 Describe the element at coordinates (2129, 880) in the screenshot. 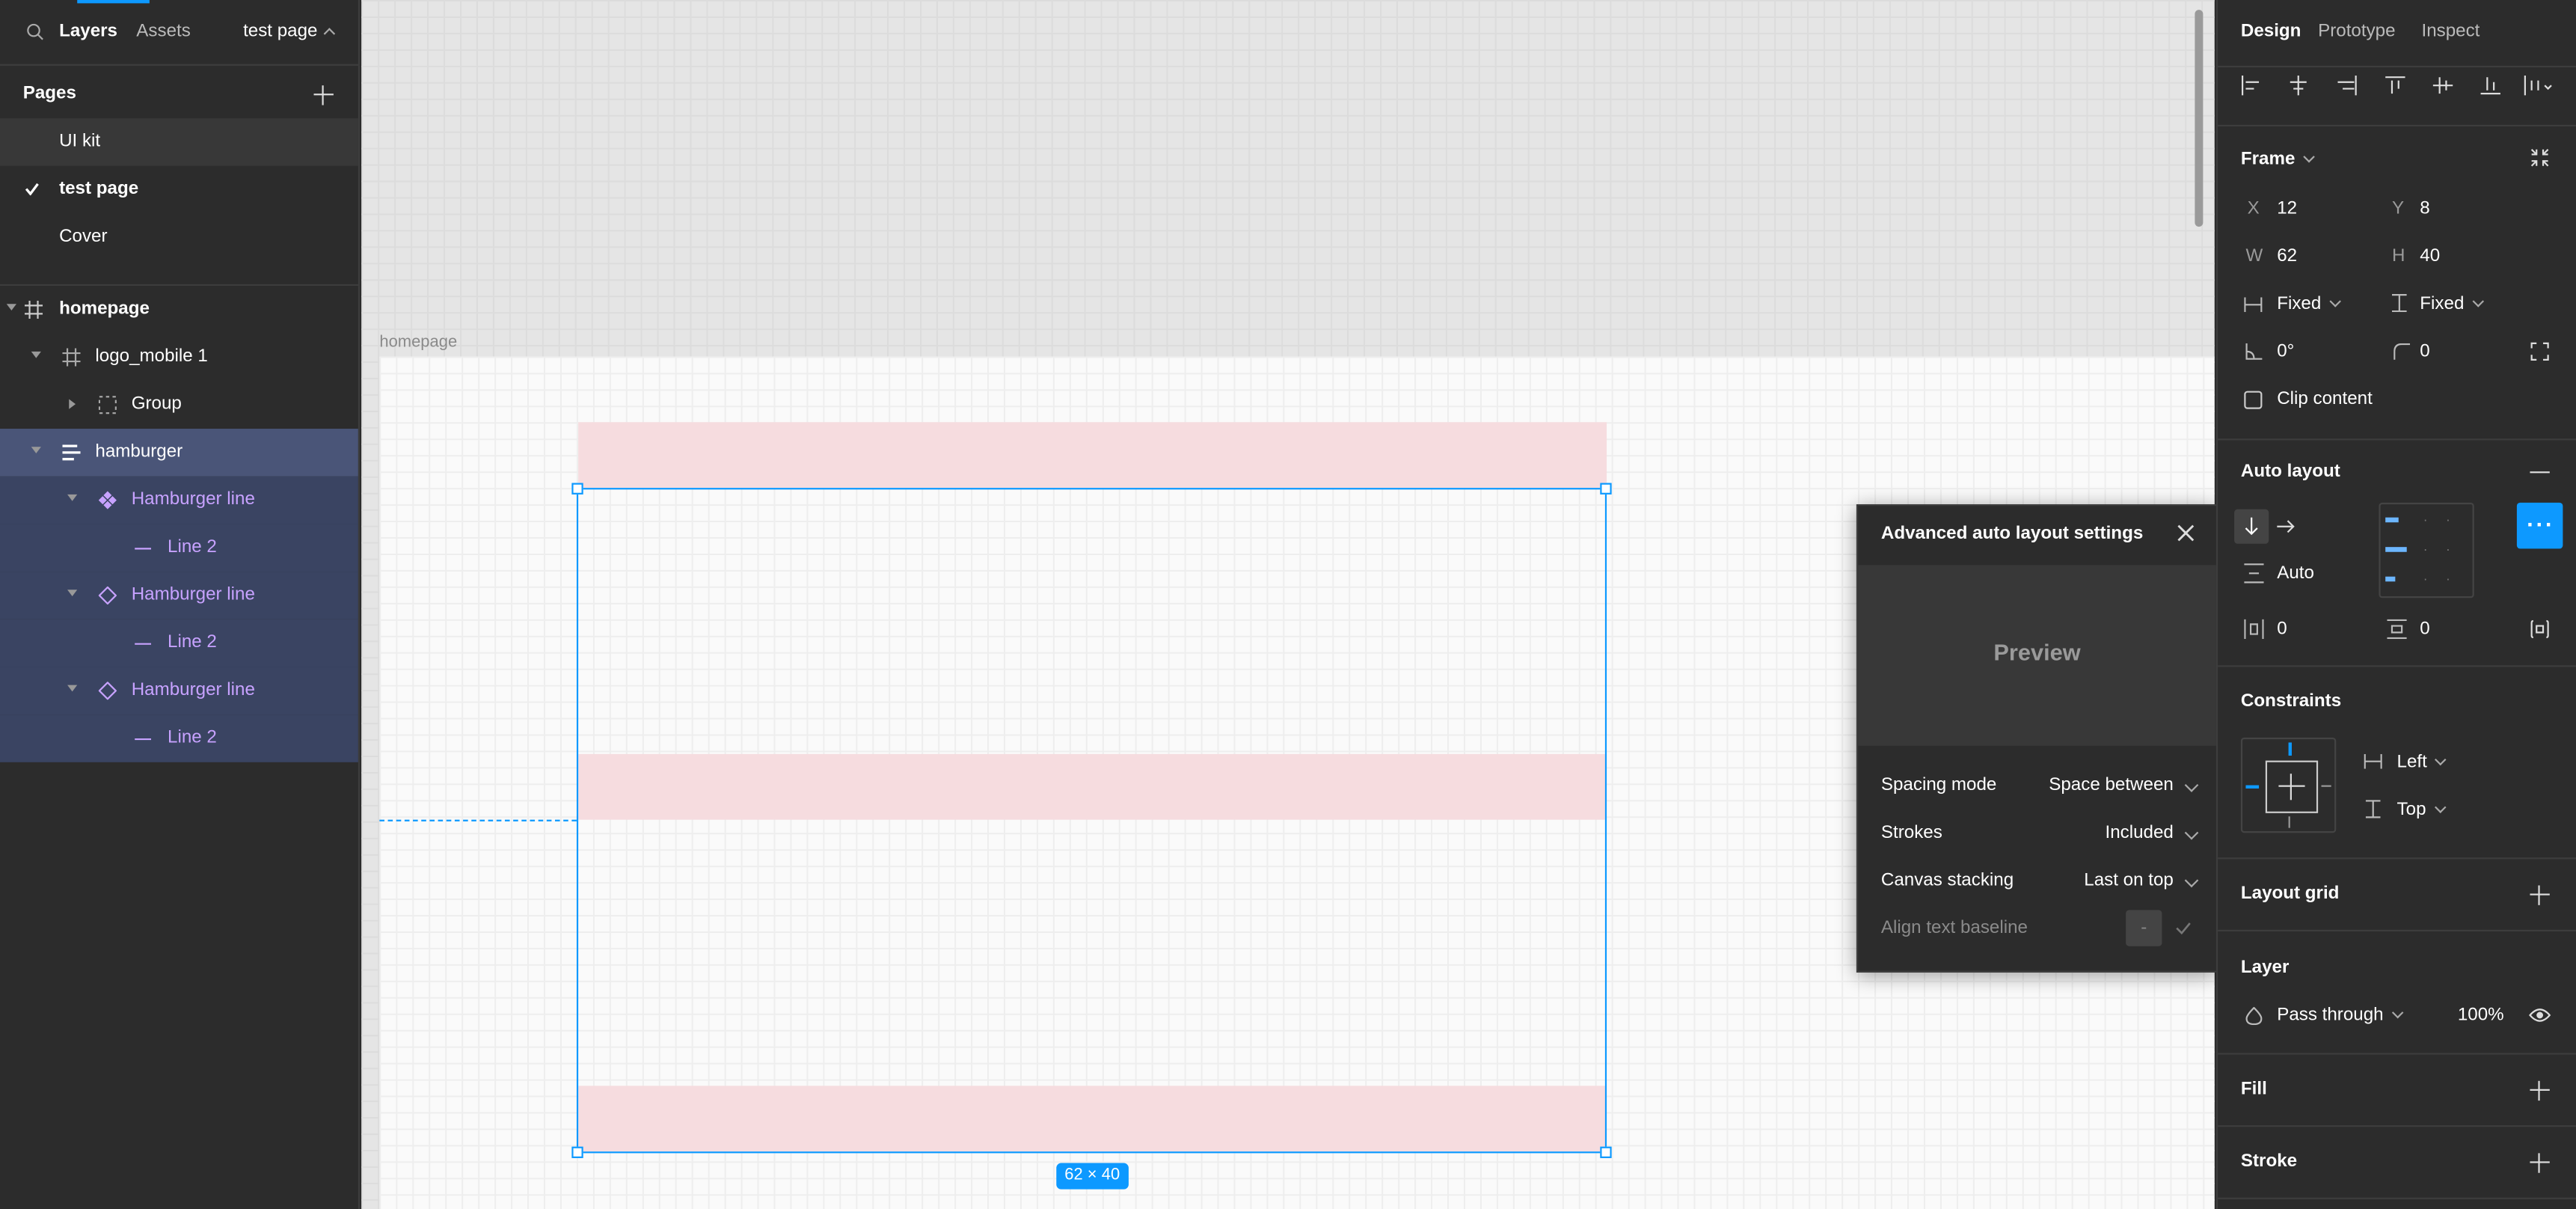

I see `canvas-stacking-value: Last on top` at that location.